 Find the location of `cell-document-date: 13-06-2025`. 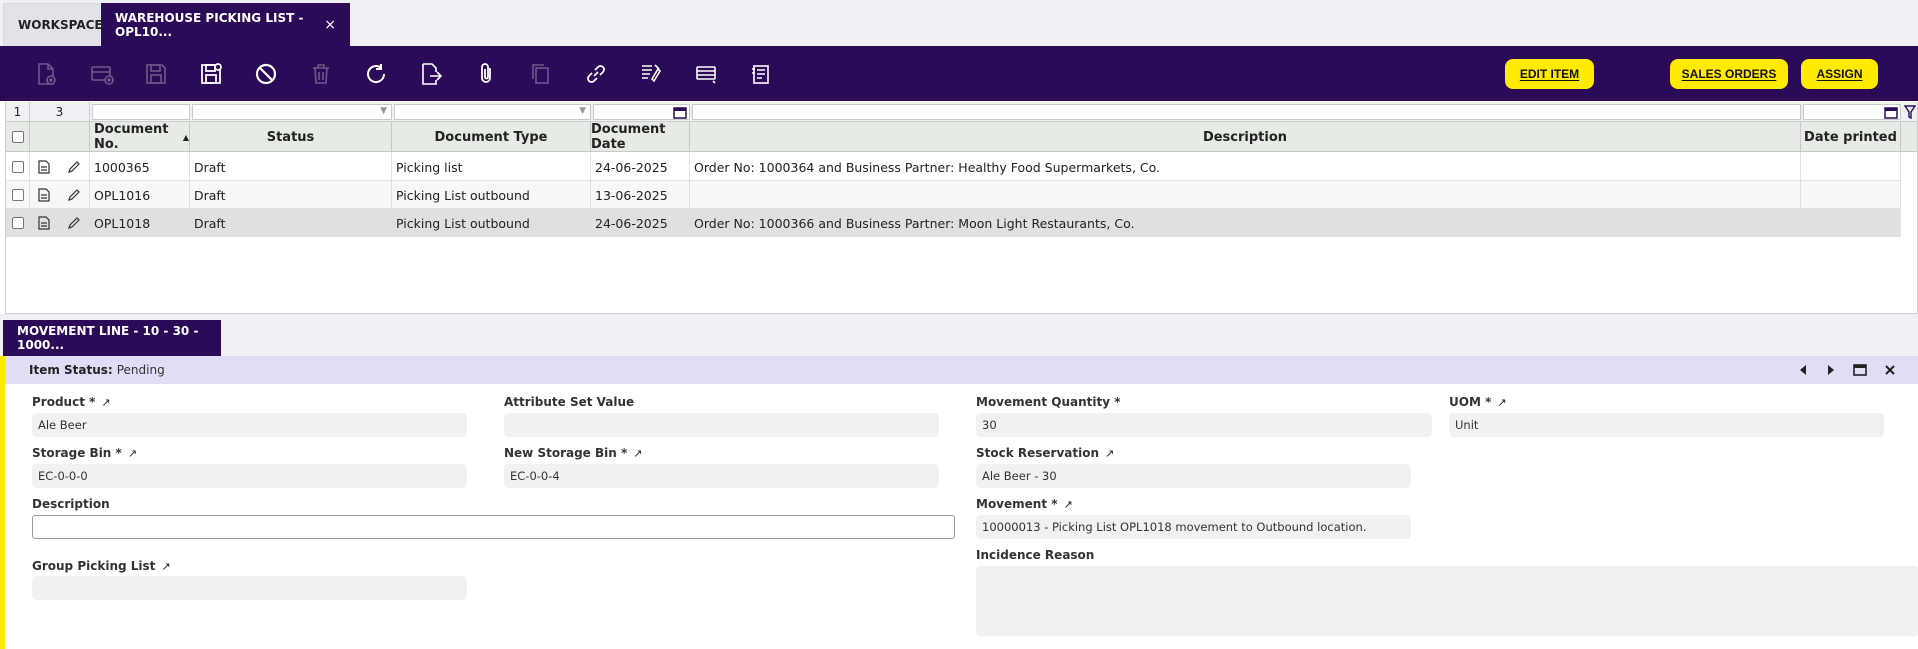

cell-document-date: 13-06-2025 is located at coordinates (640, 195).